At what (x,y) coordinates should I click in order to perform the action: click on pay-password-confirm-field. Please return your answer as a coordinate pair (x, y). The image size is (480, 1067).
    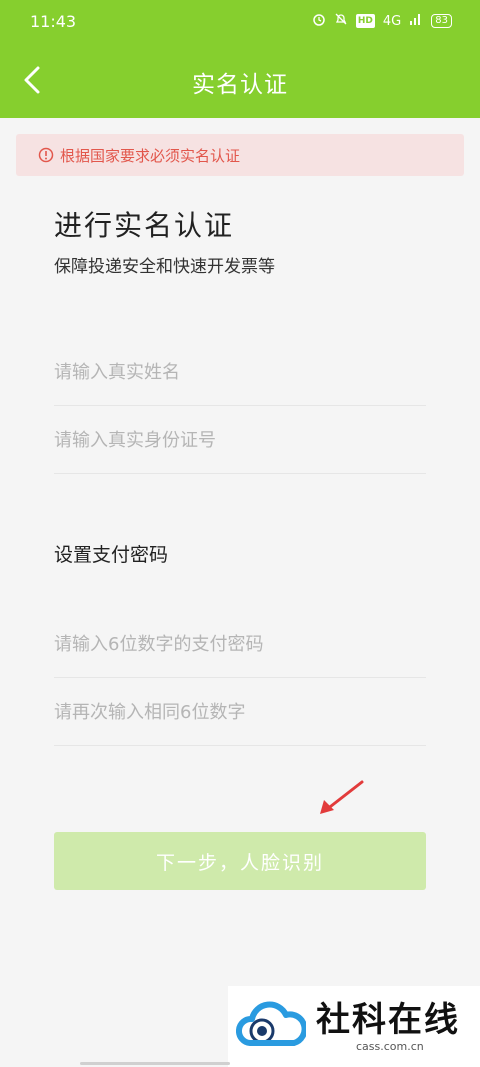
    Looking at the image, I should click on (240, 713).